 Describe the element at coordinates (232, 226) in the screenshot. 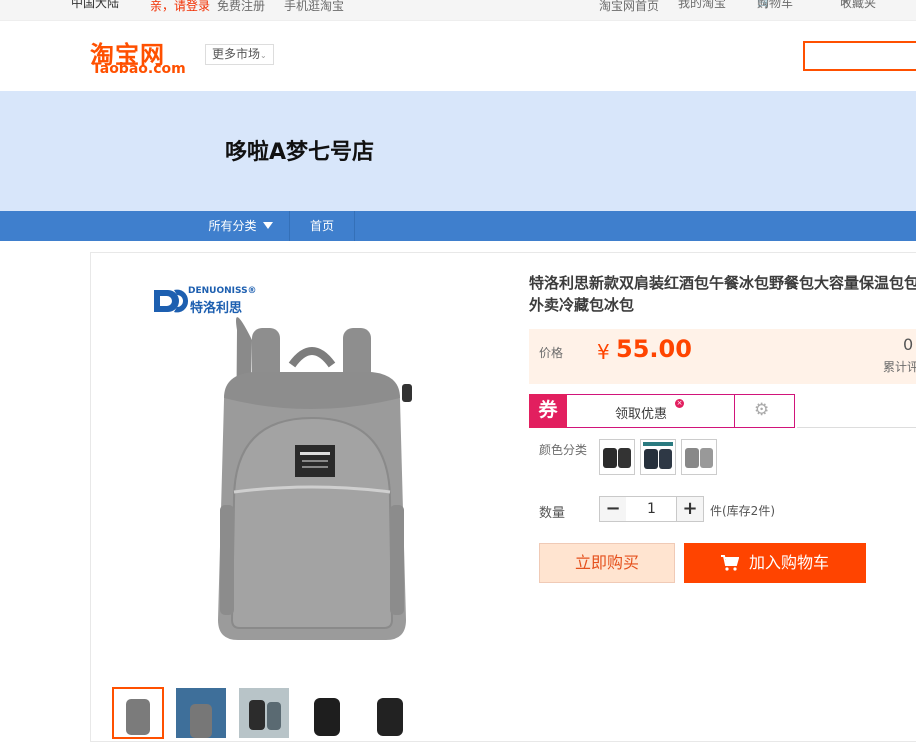

I see `nav-all-categories-label: 所有分类` at that location.